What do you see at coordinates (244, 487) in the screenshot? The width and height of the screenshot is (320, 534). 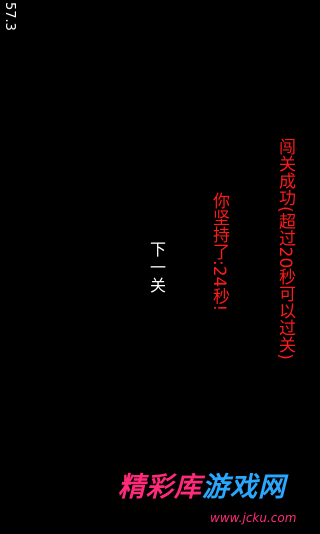 I see `watermark-logo-part2: 游戏网` at bounding box center [244, 487].